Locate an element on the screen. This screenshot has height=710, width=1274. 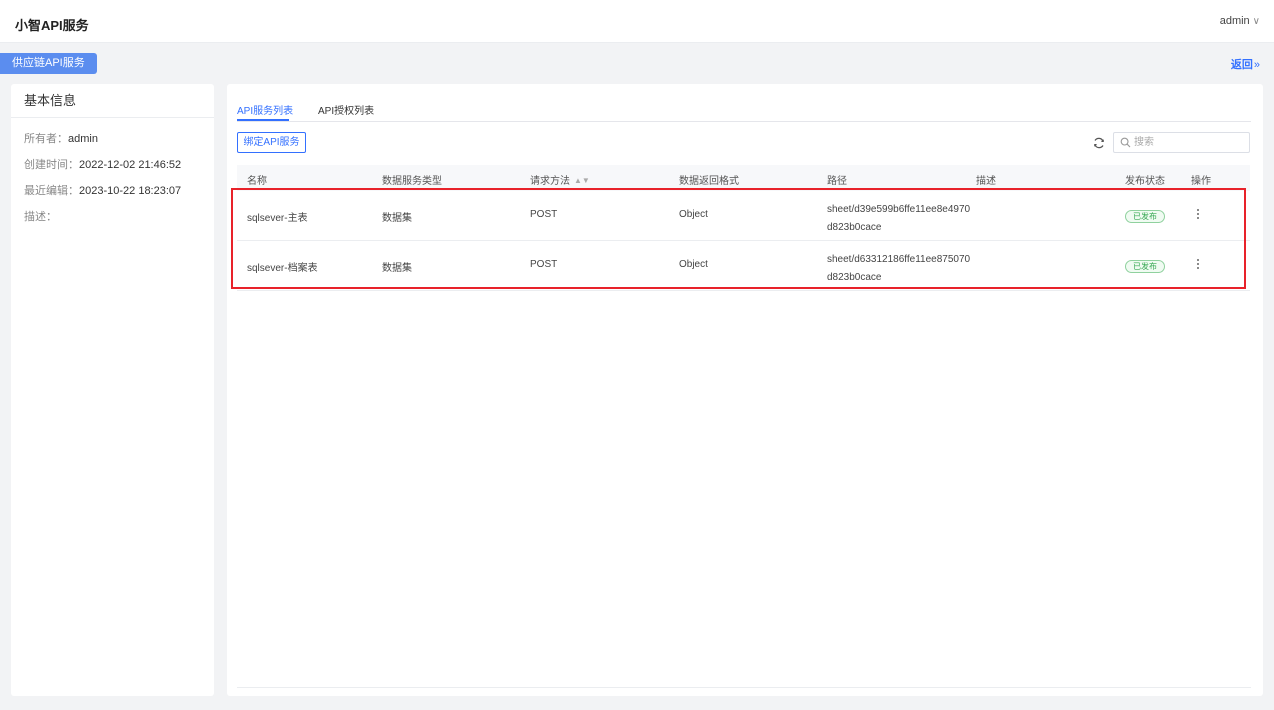
th-method: 请求方法 ▲▼ is located at coordinates (560, 179).